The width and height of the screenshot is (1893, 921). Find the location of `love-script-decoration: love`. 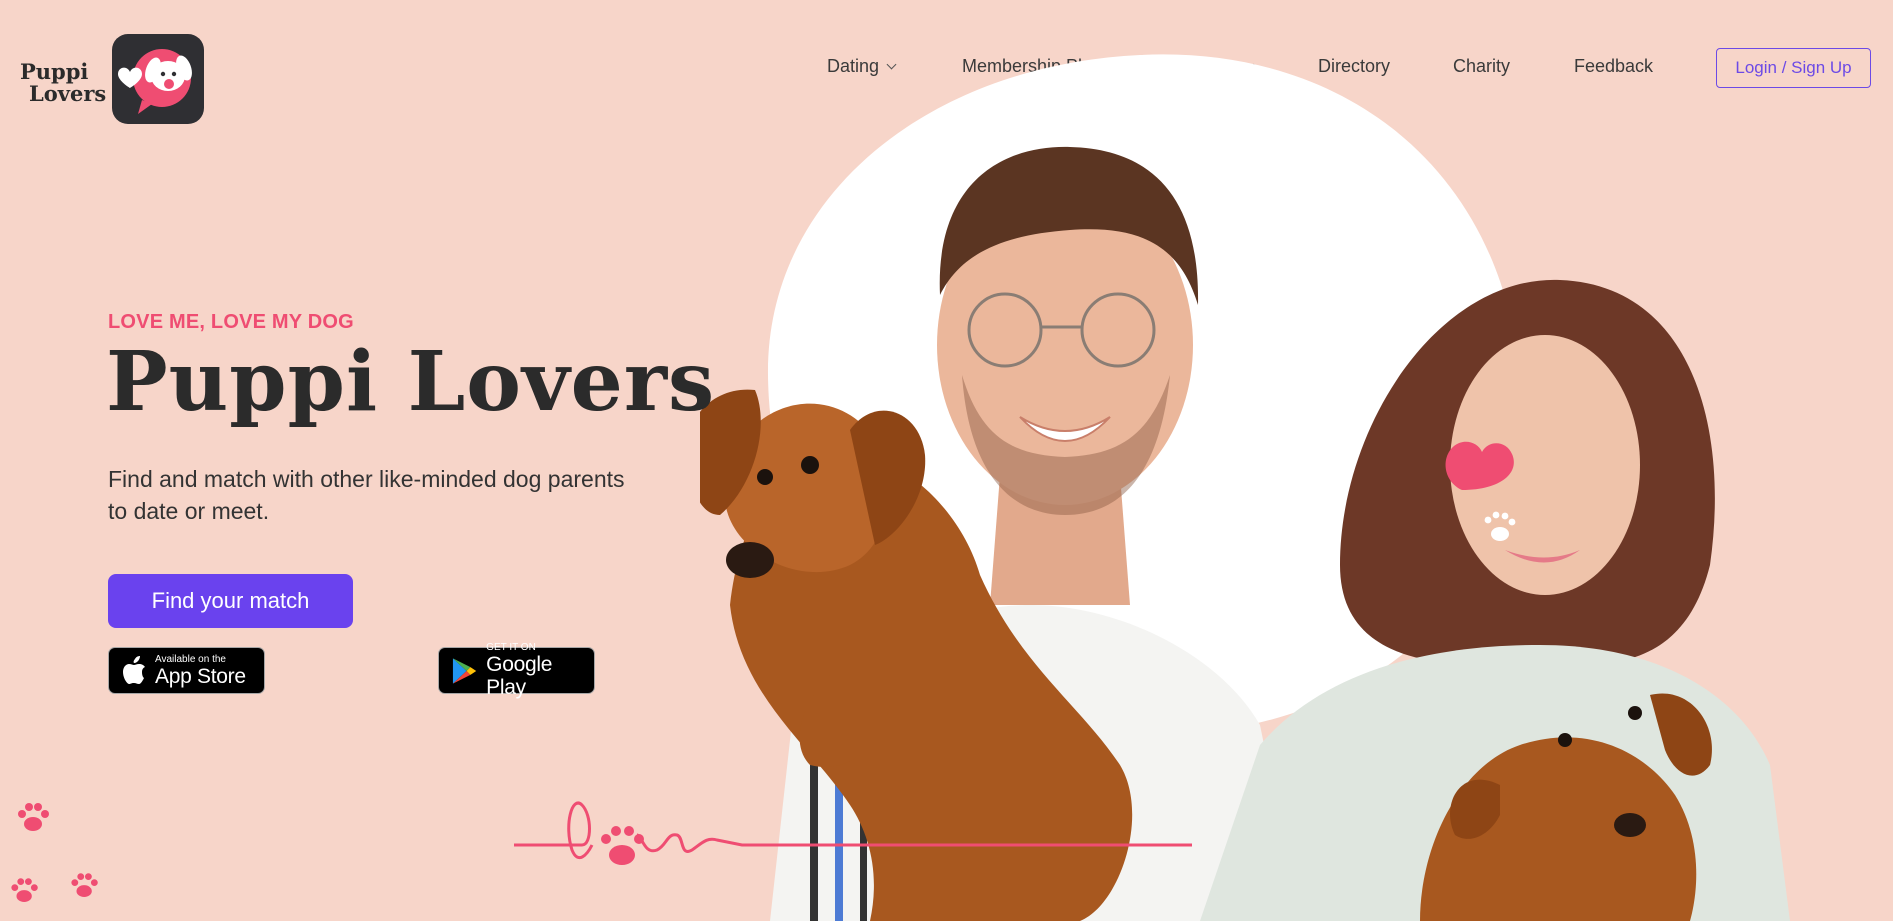

love-script-decoration: love is located at coordinates (853, 833).